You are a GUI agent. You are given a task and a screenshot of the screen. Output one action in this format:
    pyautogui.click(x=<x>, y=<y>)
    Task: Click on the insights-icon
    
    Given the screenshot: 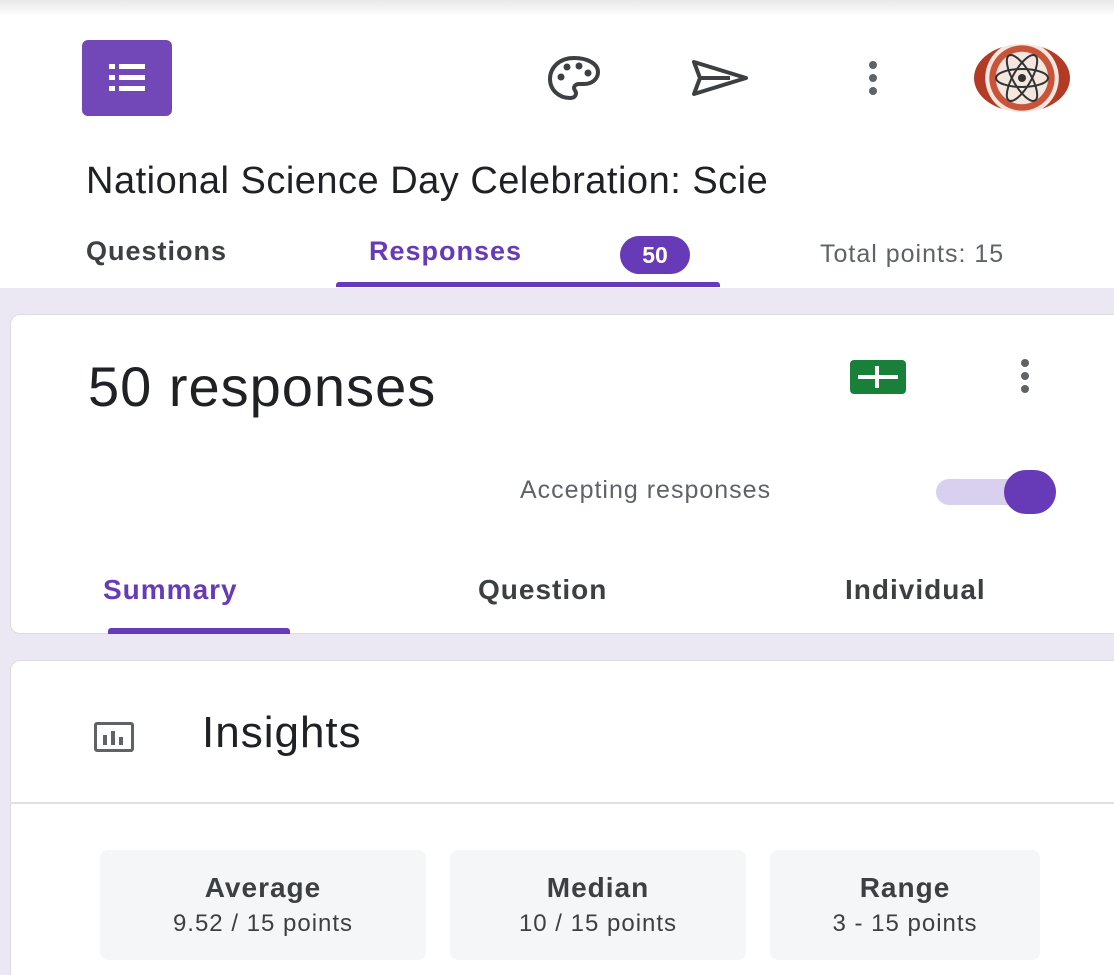 What is the action you would take?
    pyautogui.click(x=114, y=737)
    